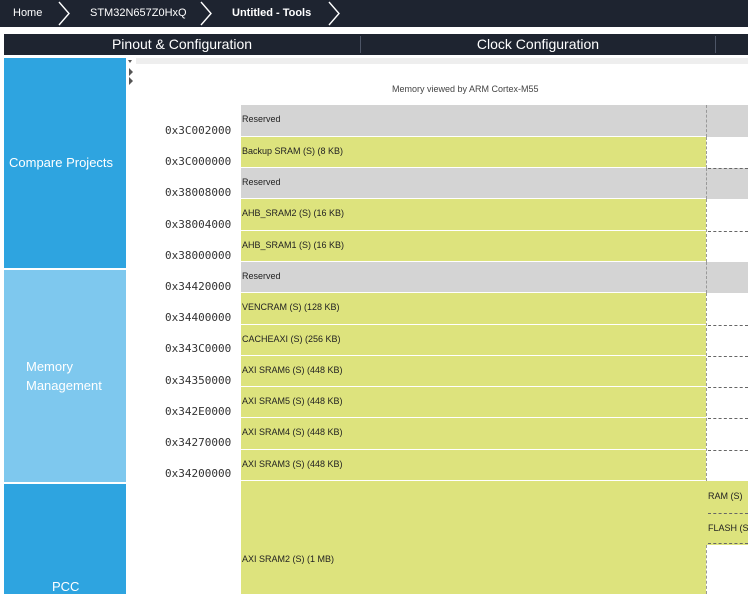  What do you see at coordinates (293, 151) in the screenshot?
I see `region-label: Backup SRAM (S) (8 KB)` at bounding box center [293, 151].